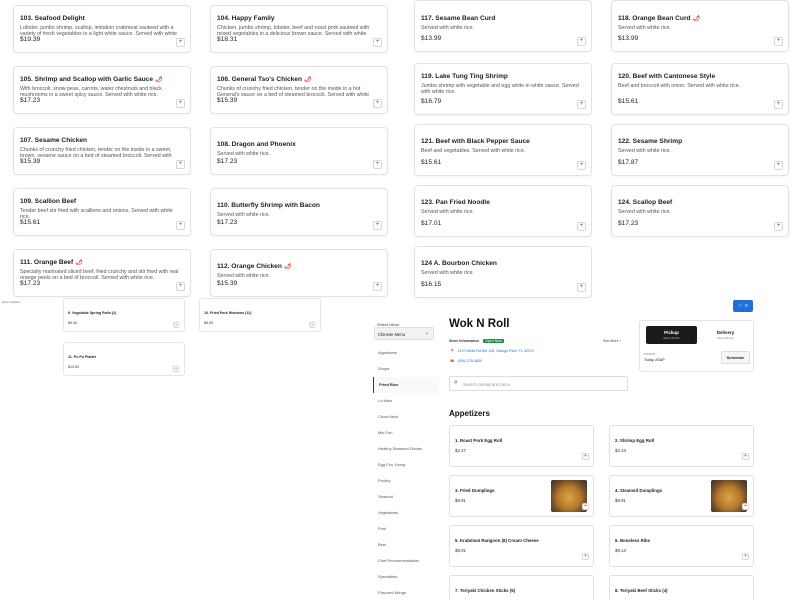 Image resolution: width=800 pixels, height=600 pixels. I want to click on category-beef: Beef, so click(406, 545).